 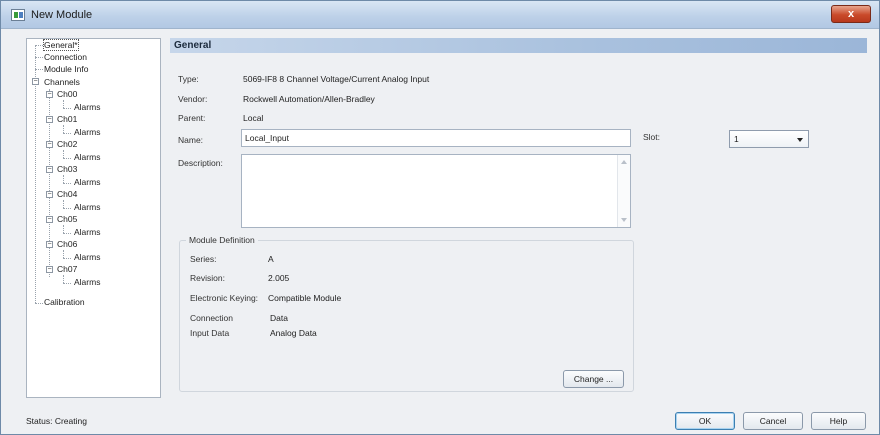 What do you see at coordinates (210, 333) in the screenshot?
I see `input-data-label: Input Data` at bounding box center [210, 333].